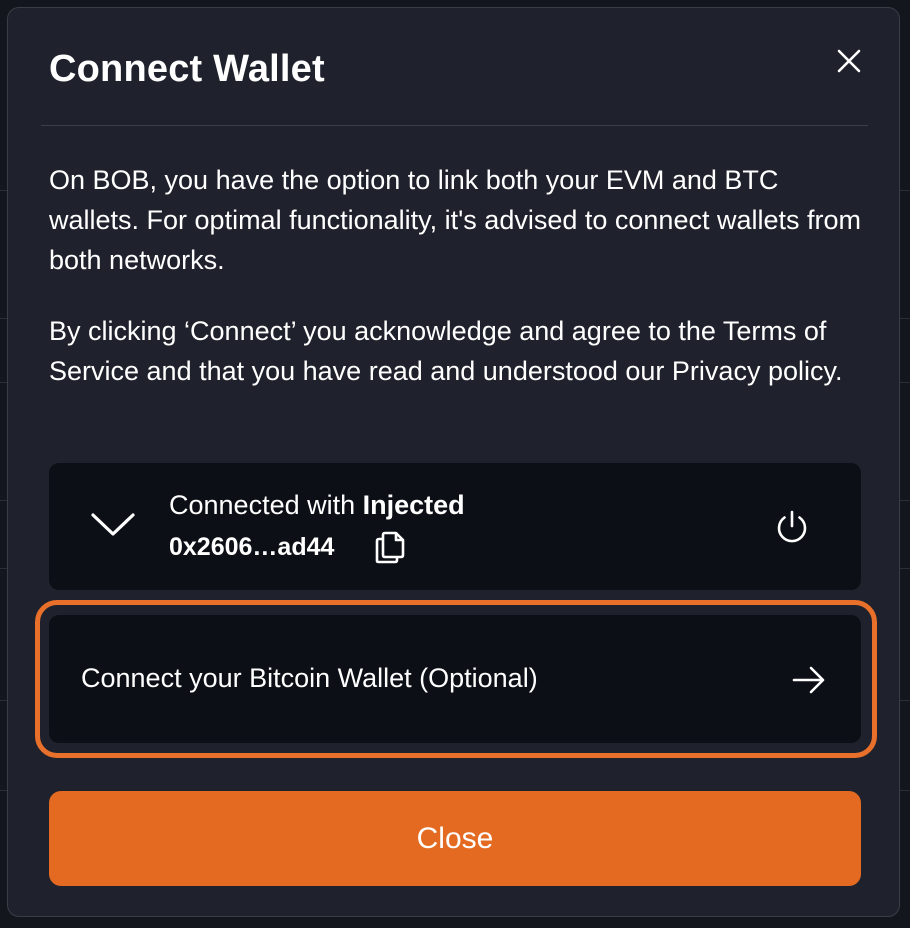 The height and width of the screenshot is (928, 910). What do you see at coordinates (113, 524) in the screenshot?
I see `chevron-down-icon` at bounding box center [113, 524].